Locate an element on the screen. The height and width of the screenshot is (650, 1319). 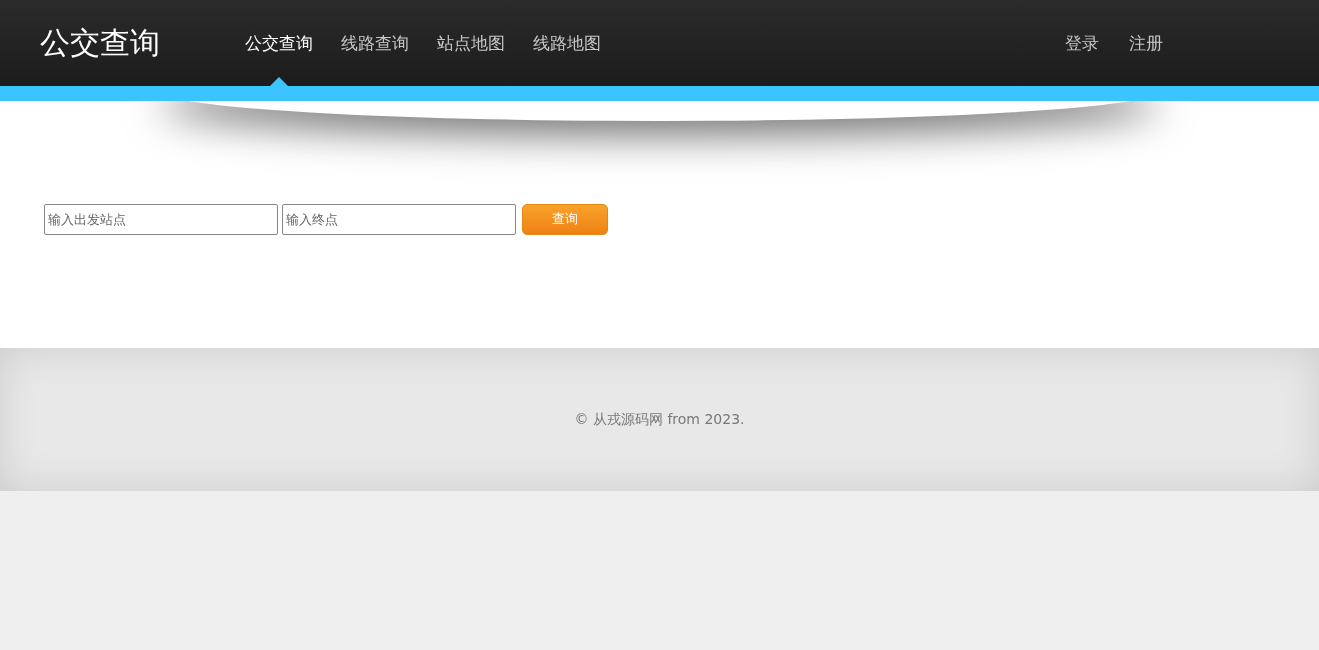
nav-link: 线路查询 is located at coordinates (375, 43).